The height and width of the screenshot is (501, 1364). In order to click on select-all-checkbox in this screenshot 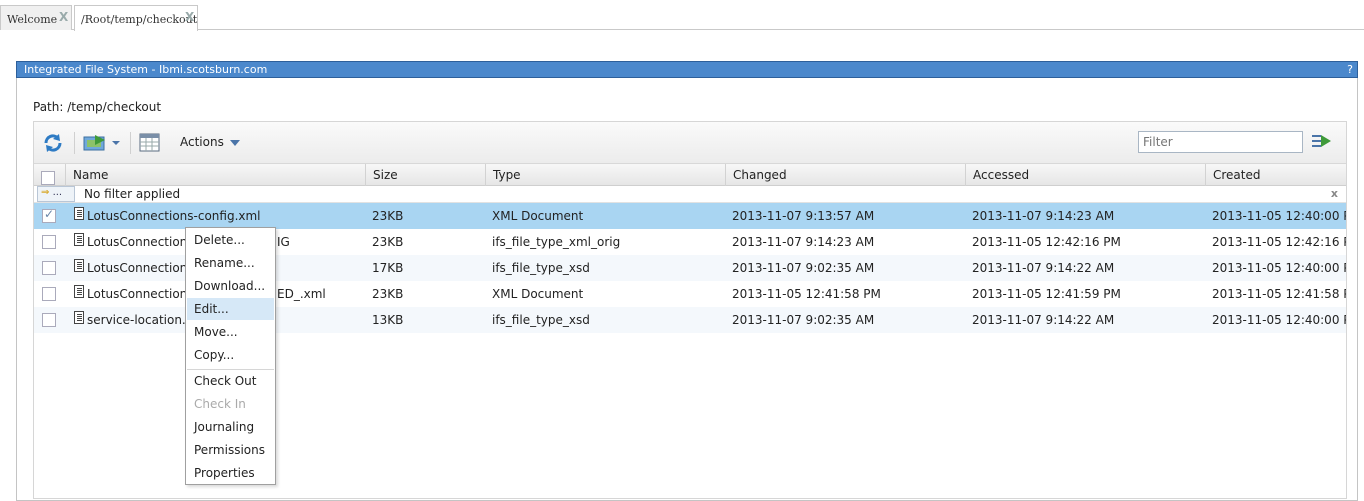, I will do `click(48, 178)`.